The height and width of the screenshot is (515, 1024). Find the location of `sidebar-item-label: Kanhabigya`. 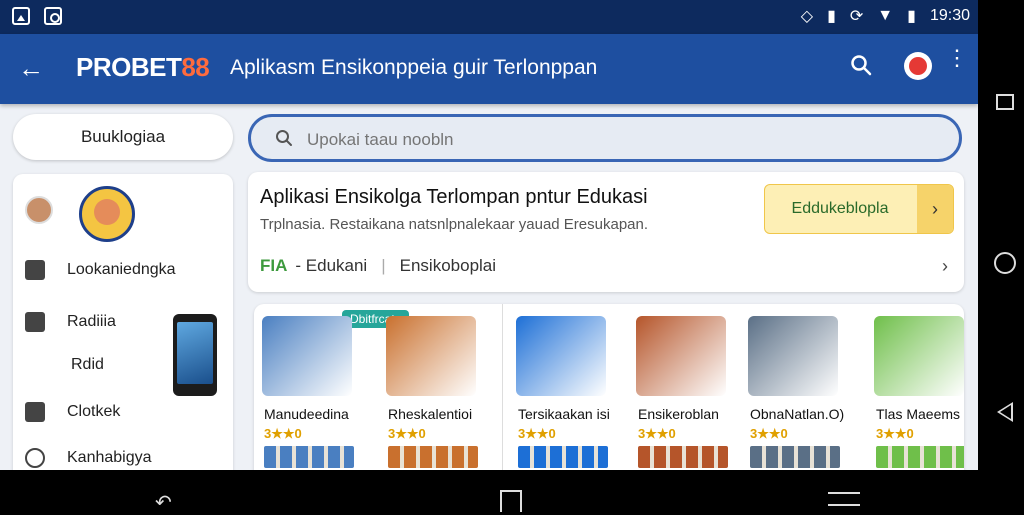

sidebar-item-label: Kanhabigya is located at coordinates (109, 457).